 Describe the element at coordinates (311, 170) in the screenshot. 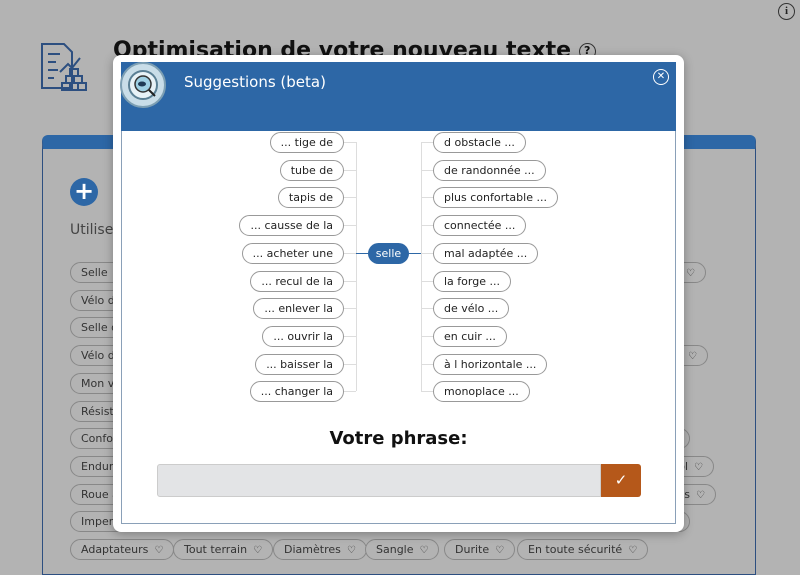

I see `suggestion-left: tube de` at that location.